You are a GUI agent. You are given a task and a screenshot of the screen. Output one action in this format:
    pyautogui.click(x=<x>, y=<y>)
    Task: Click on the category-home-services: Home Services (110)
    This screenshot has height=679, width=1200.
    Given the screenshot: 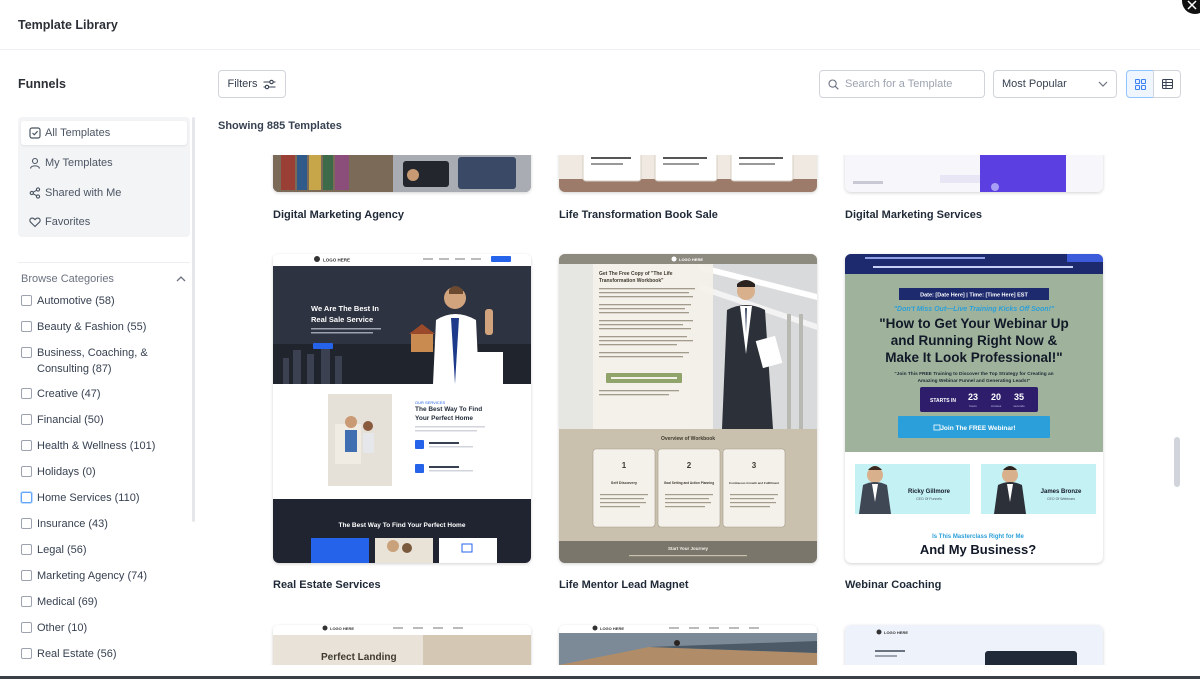 What is the action you would take?
    pyautogui.click(x=103, y=498)
    